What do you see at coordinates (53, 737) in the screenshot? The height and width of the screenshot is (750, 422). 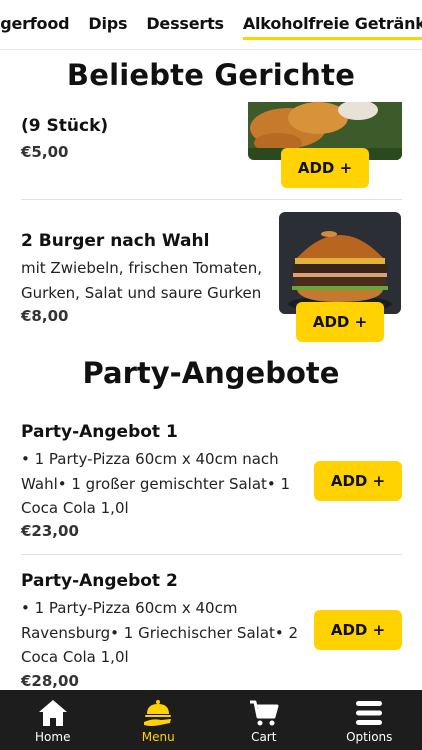 I see `tab-label: Home` at bounding box center [53, 737].